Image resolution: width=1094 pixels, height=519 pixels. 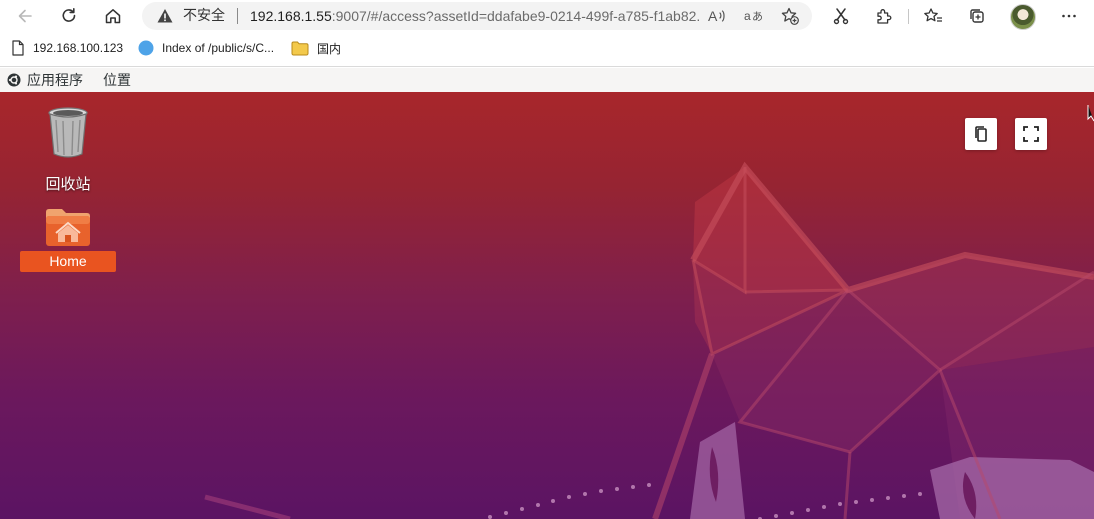 I want to click on refresh-icon, so click(x=69, y=15).